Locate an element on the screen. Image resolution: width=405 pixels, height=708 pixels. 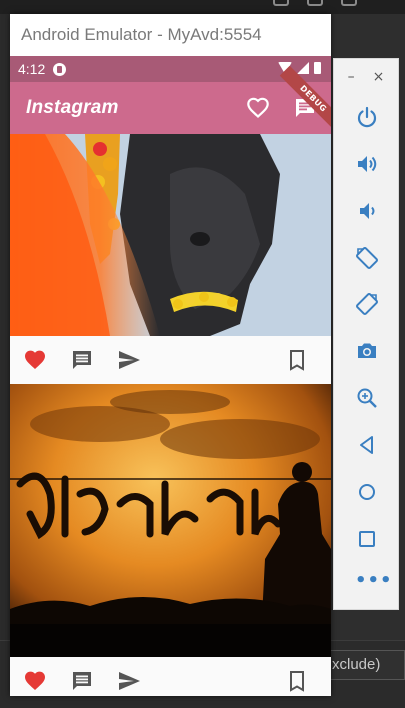
overview-icon is located at coordinates (367, 539).